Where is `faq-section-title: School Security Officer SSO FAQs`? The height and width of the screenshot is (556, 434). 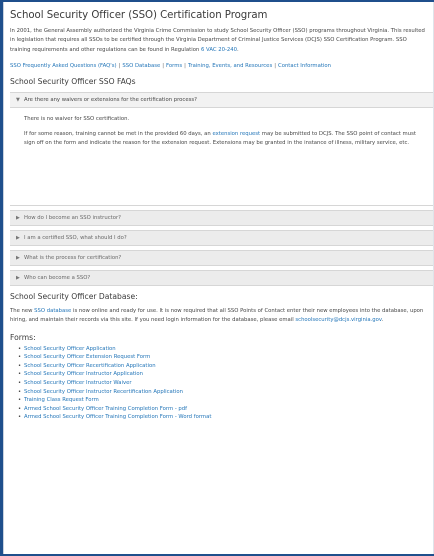
faq-section-title: School Security Officer SSO FAQs is located at coordinates (73, 81).